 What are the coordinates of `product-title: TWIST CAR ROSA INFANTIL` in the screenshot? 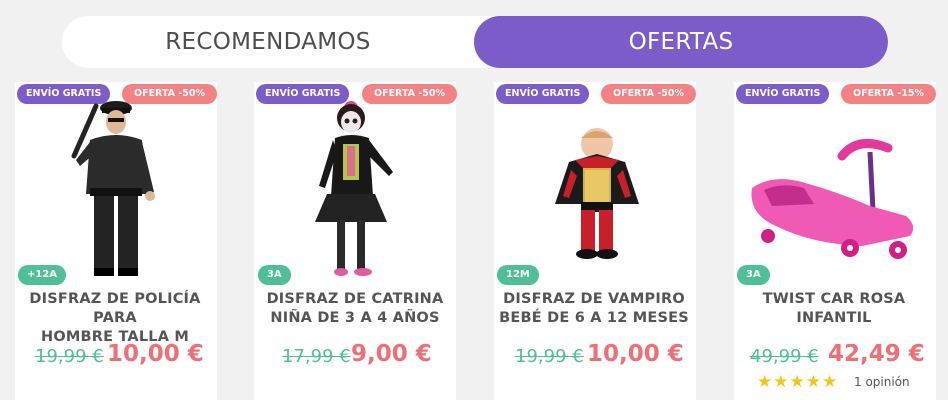 It's located at (834, 309).